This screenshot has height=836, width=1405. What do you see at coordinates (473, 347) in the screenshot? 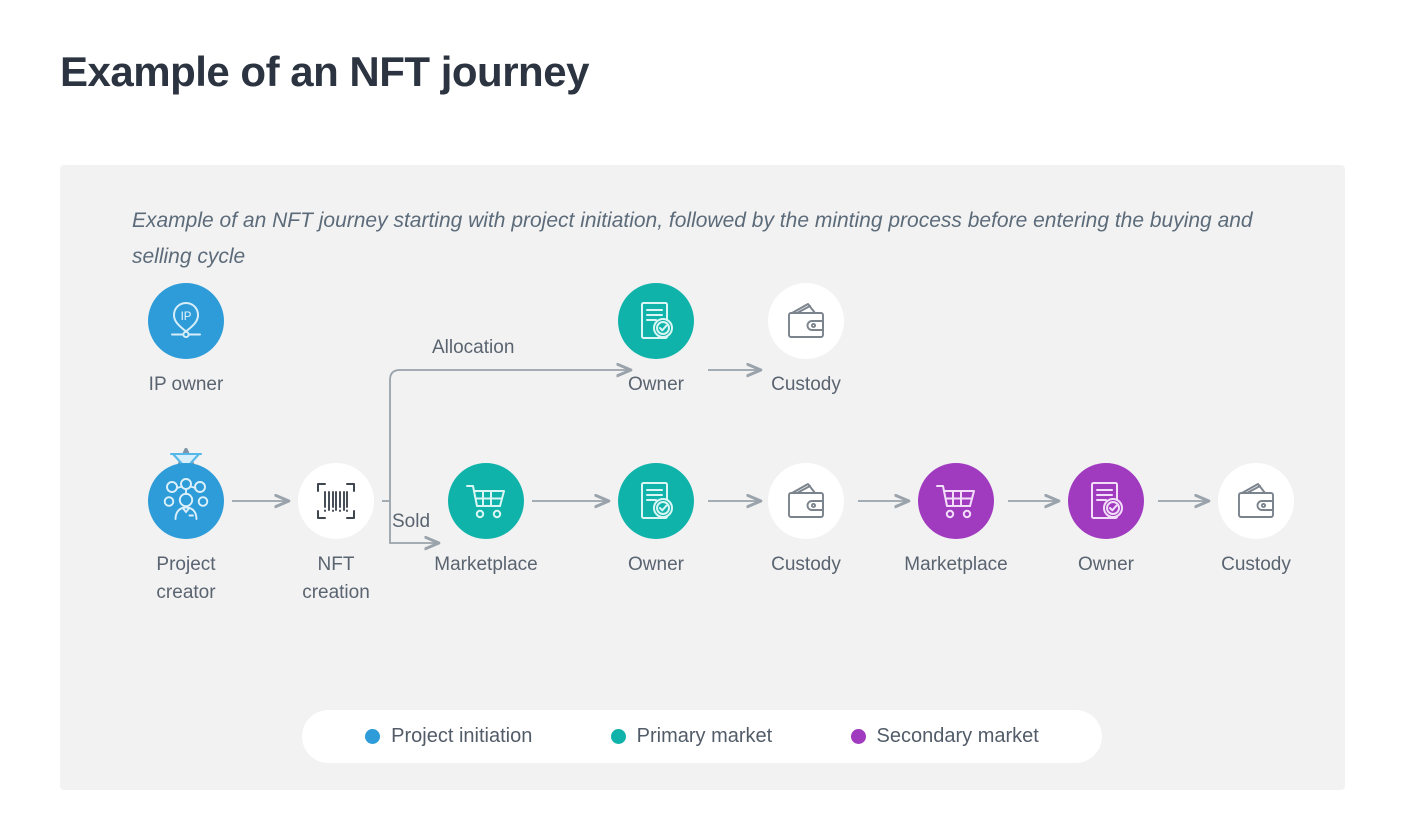
I see `edge-label-allocation: Allocation` at bounding box center [473, 347].